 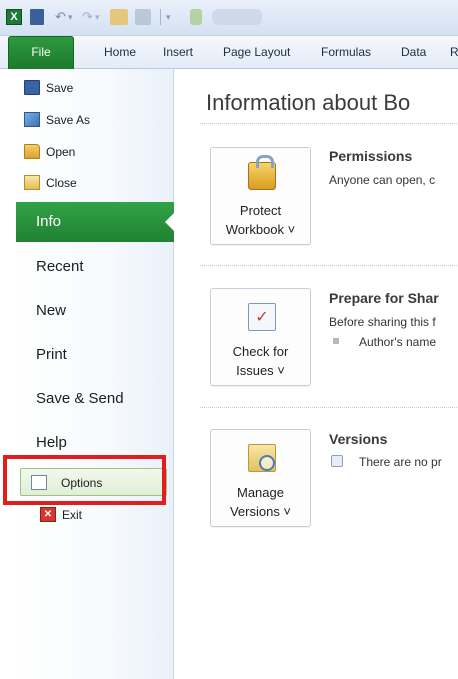 I want to click on print-icon, so click(x=143, y=17).